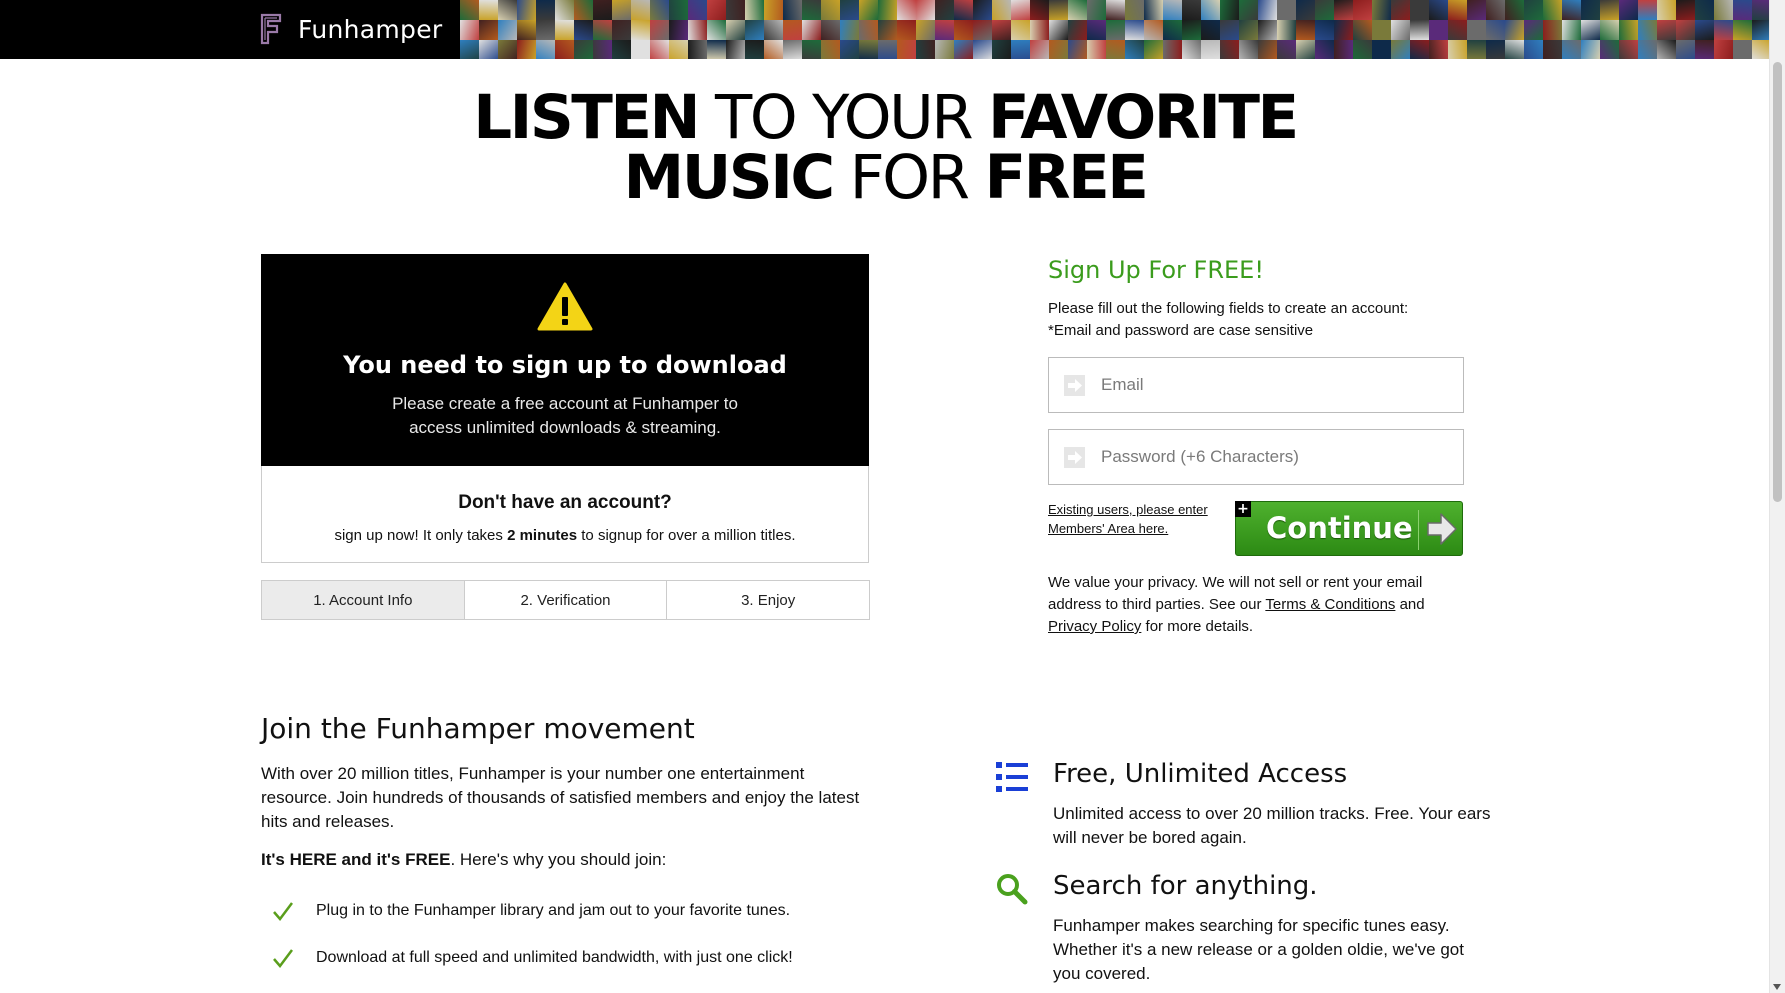 The image size is (1785, 993). I want to click on email-field, so click(1256, 385).